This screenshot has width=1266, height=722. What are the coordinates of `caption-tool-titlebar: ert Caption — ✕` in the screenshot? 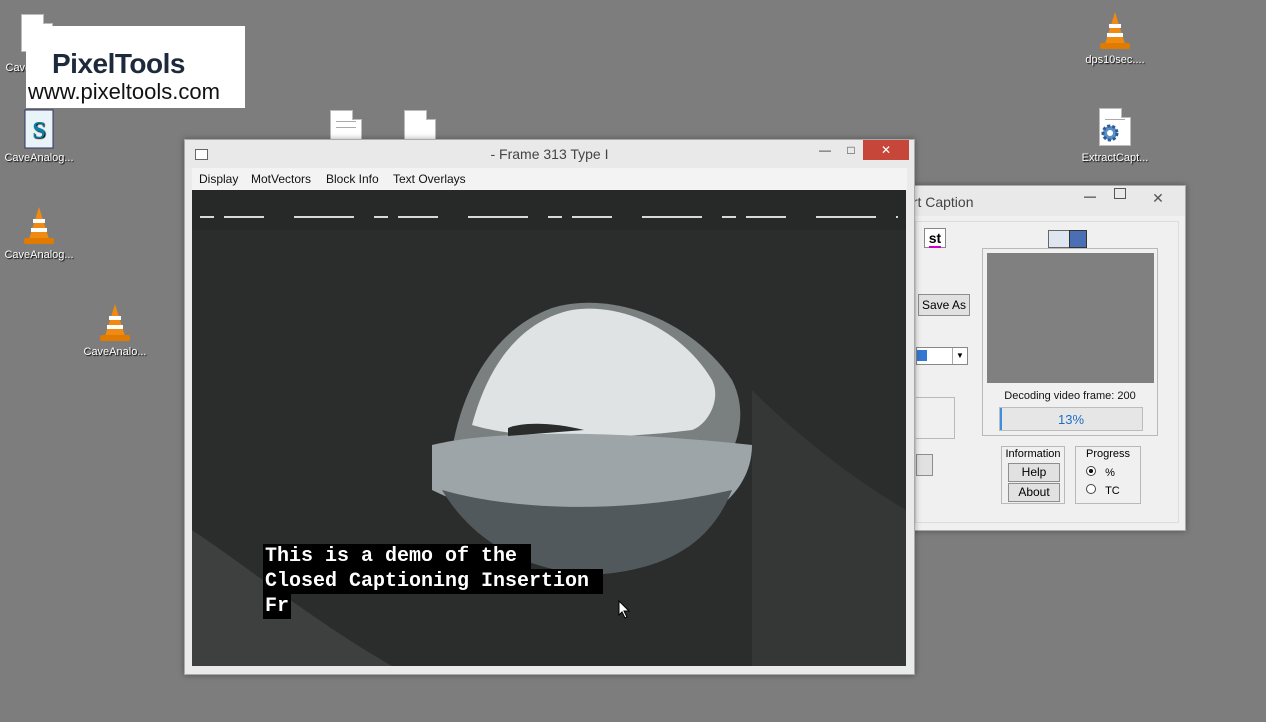 It's located at (1038, 201).